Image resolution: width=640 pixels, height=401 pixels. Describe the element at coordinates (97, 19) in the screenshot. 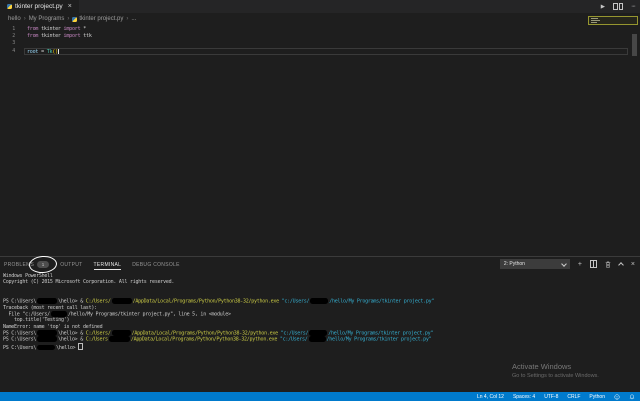

I see `breadcrumb-item: tkinter project.py` at that location.